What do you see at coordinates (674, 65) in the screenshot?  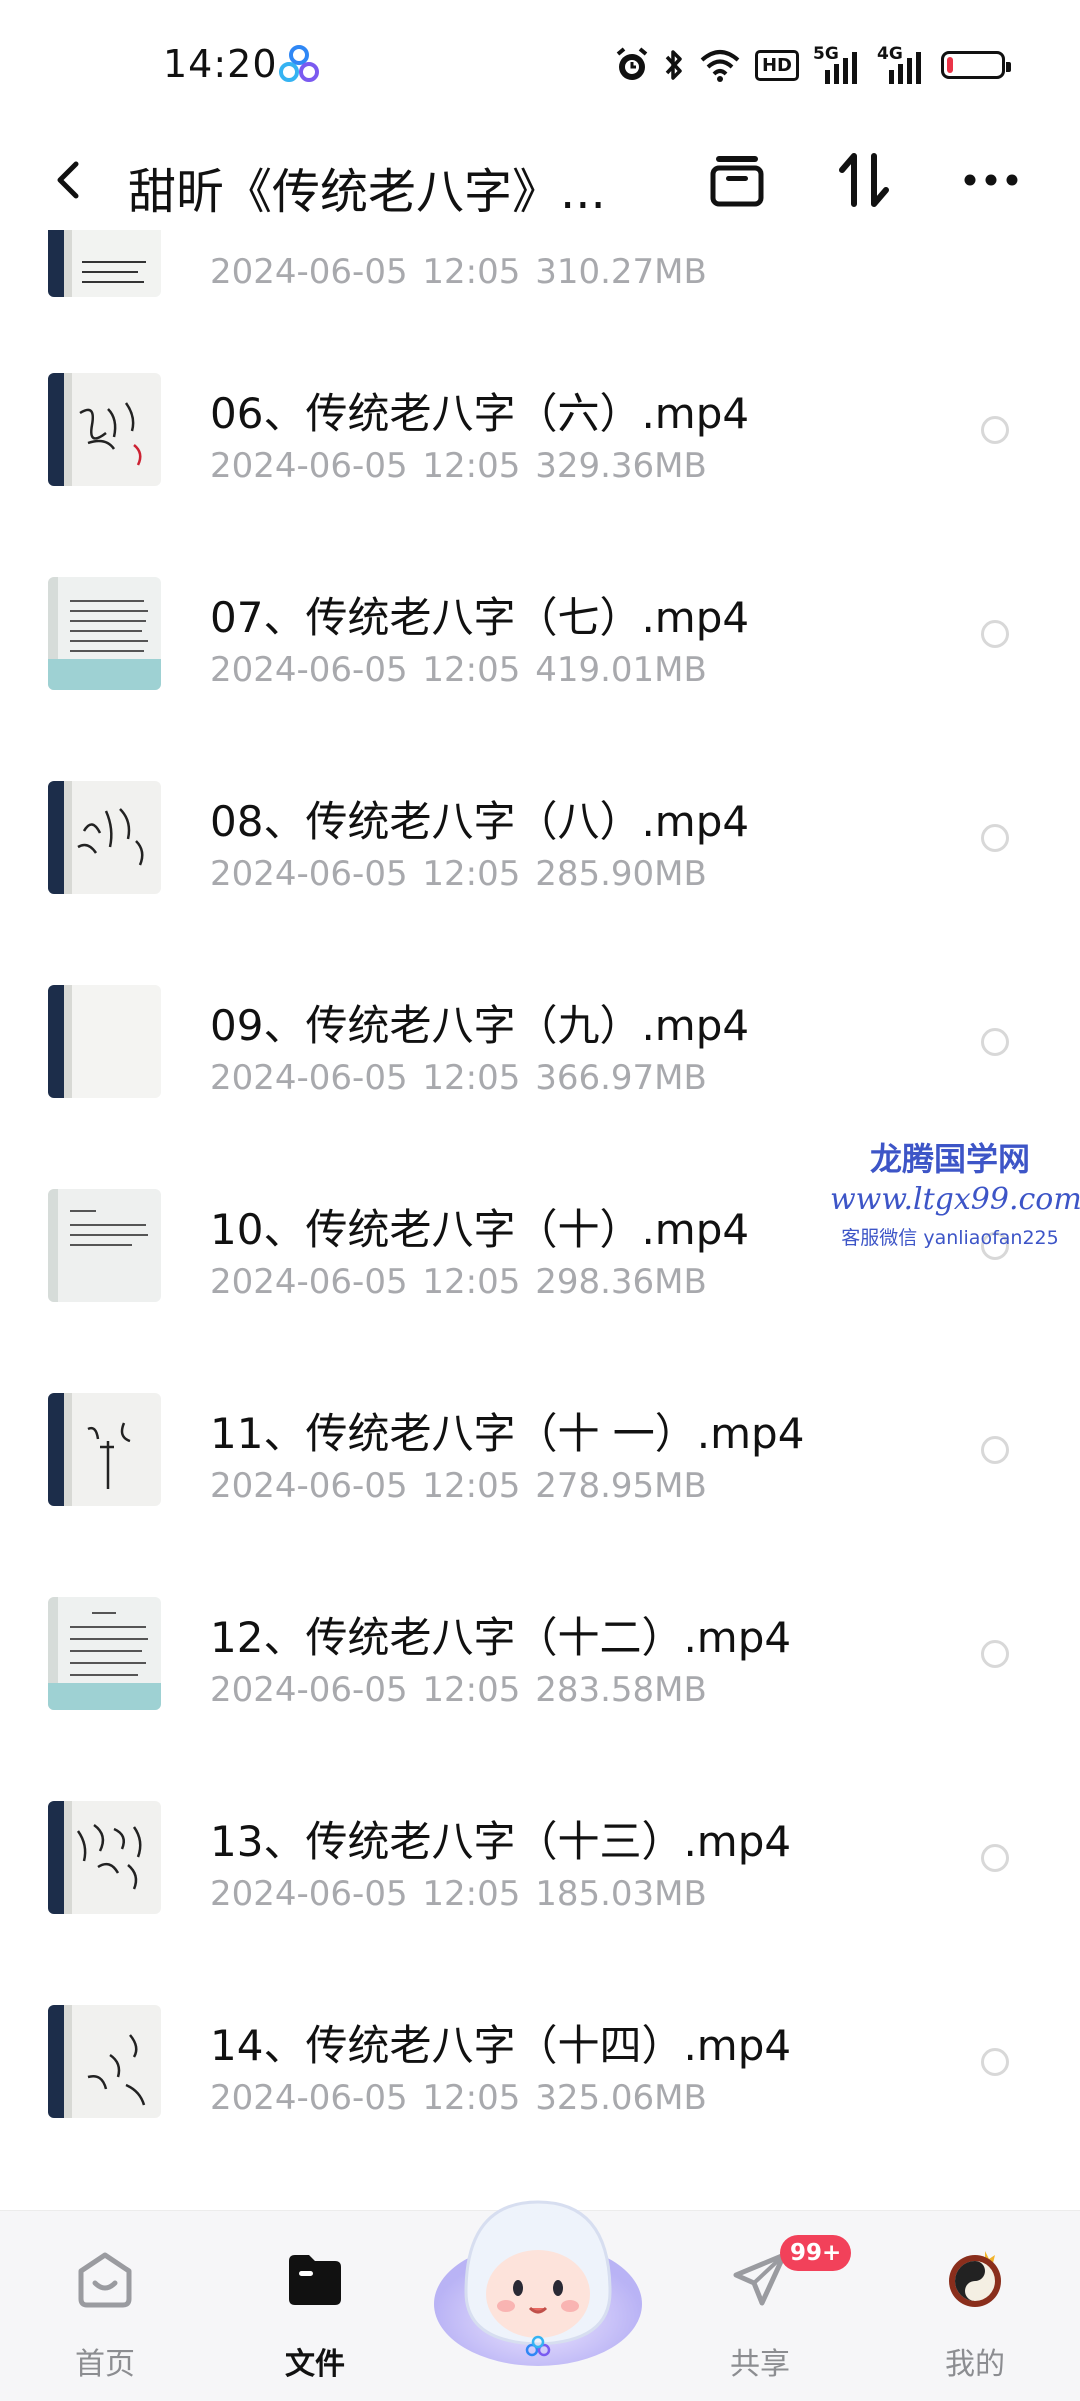 I see `bluetooth-icon` at bounding box center [674, 65].